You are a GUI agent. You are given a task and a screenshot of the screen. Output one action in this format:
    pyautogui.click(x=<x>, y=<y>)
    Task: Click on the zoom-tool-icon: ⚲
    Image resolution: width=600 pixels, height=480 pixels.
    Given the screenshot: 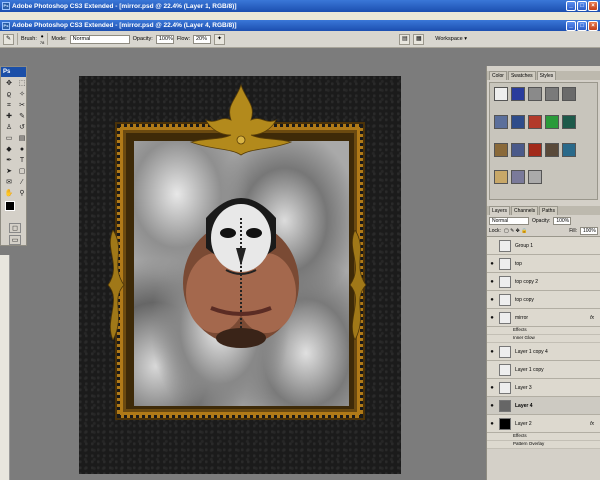 What is the action you would take?
    pyautogui.click(x=22, y=194)
    